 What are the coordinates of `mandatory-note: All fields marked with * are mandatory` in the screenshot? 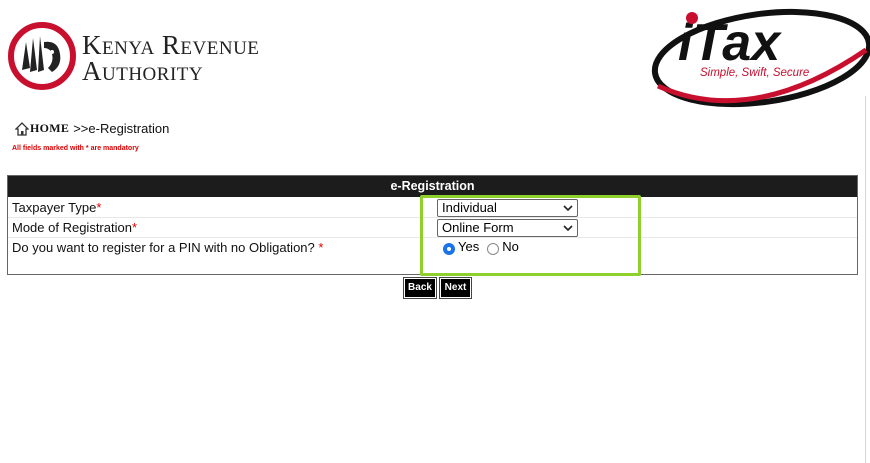 It's located at (75, 148).